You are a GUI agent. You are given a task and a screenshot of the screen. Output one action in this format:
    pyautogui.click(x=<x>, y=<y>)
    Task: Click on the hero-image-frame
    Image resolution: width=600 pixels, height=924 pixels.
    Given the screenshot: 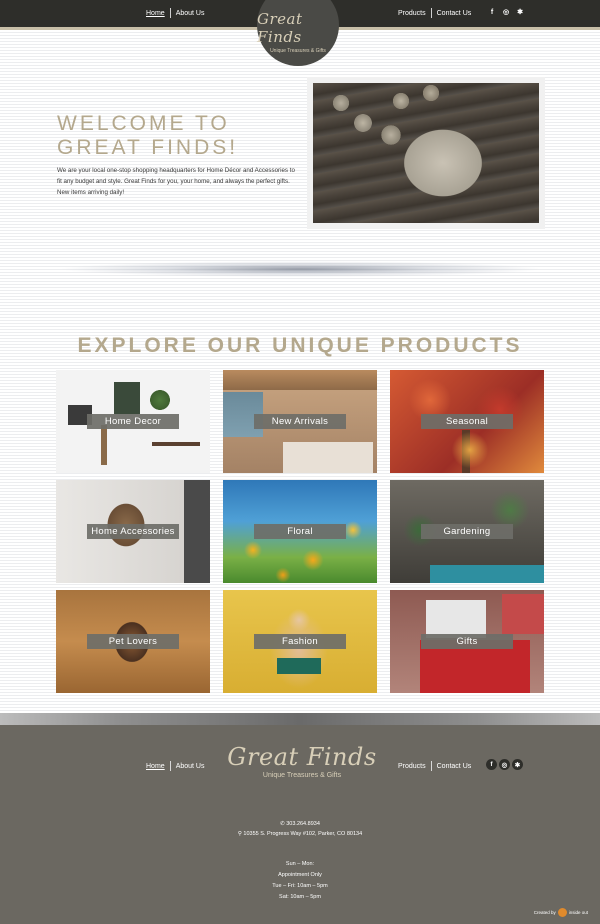 What is the action you would take?
    pyautogui.click(x=426, y=153)
    